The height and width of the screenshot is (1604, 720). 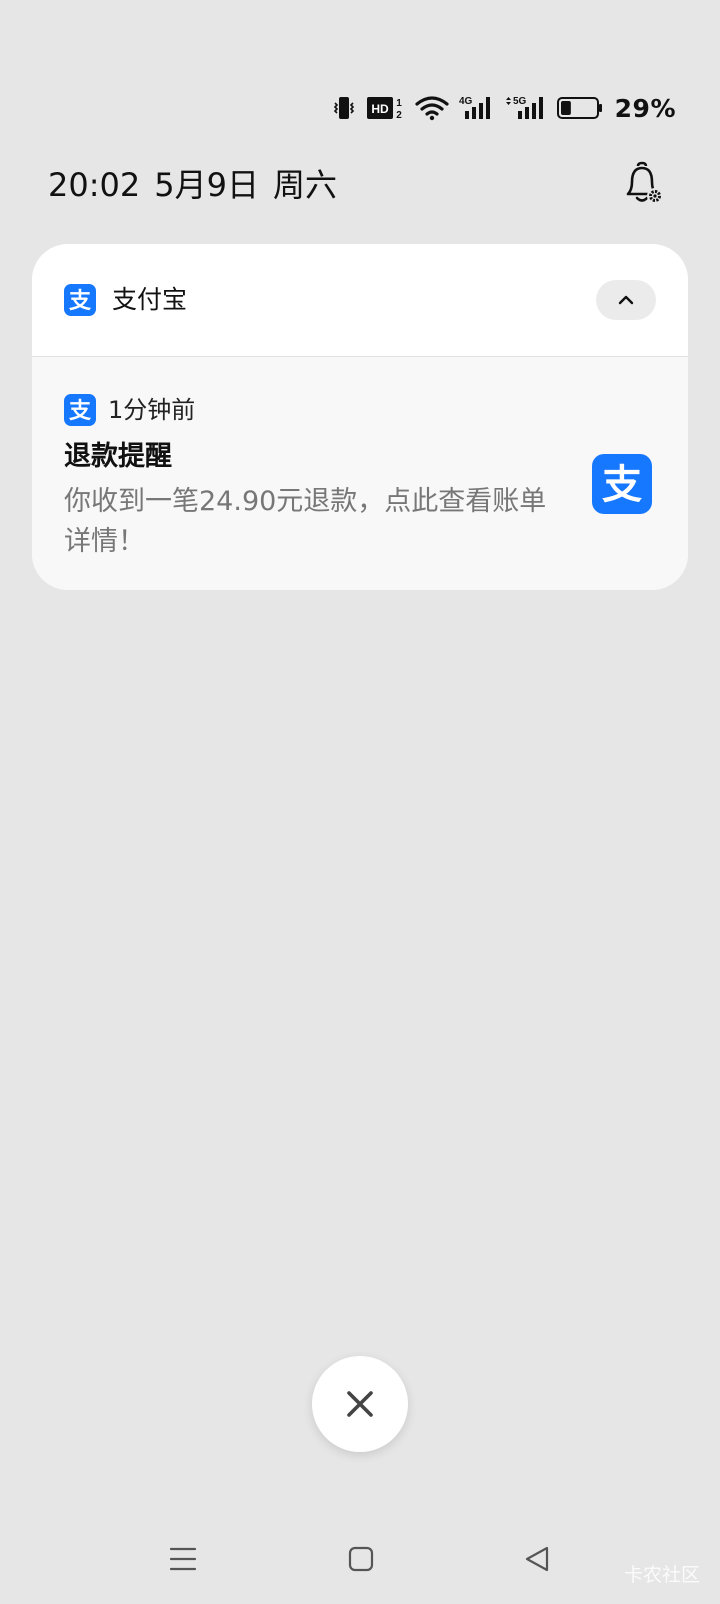 I want to click on menu-button, so click(x=183, y=1559).